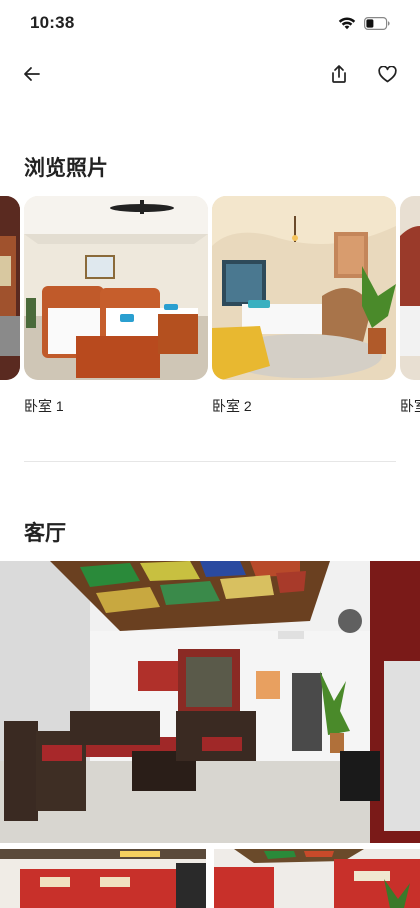 Image resolution: width=420 pixels, height=908 pixels. What do you see at coordinates (210, 74) in the screenshot?
I see `top-nav` at bounding box center [210, 74].